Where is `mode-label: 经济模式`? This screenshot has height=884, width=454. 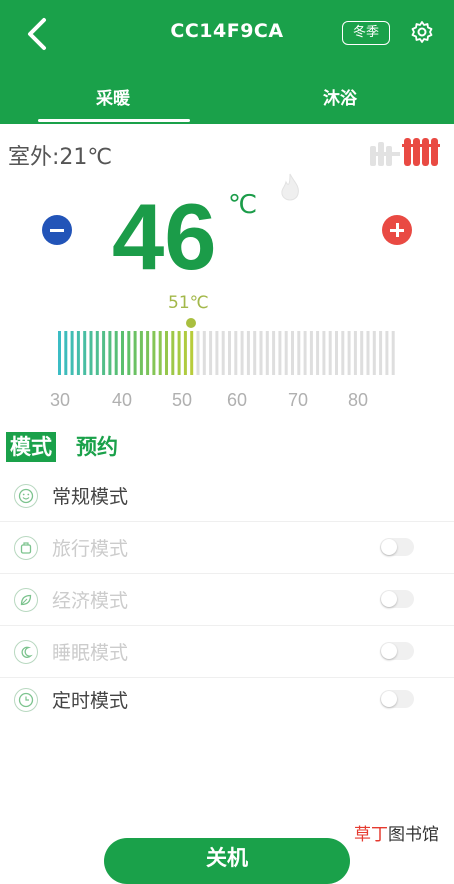
mode-label: 经济模式 is located at coordinates (90, 601).